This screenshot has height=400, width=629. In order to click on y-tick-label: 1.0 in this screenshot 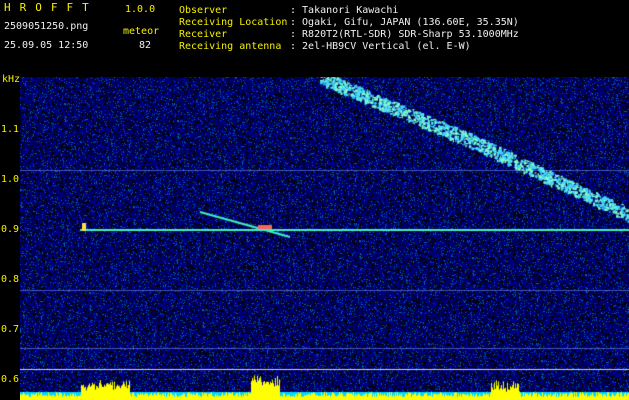, I will do `click(10, 179)`.